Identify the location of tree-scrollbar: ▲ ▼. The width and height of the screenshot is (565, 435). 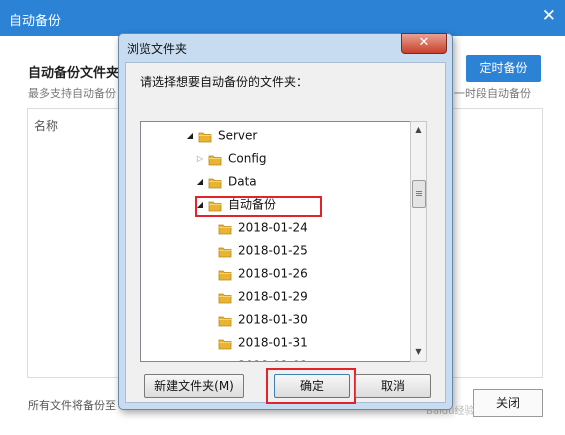
(418, 241).